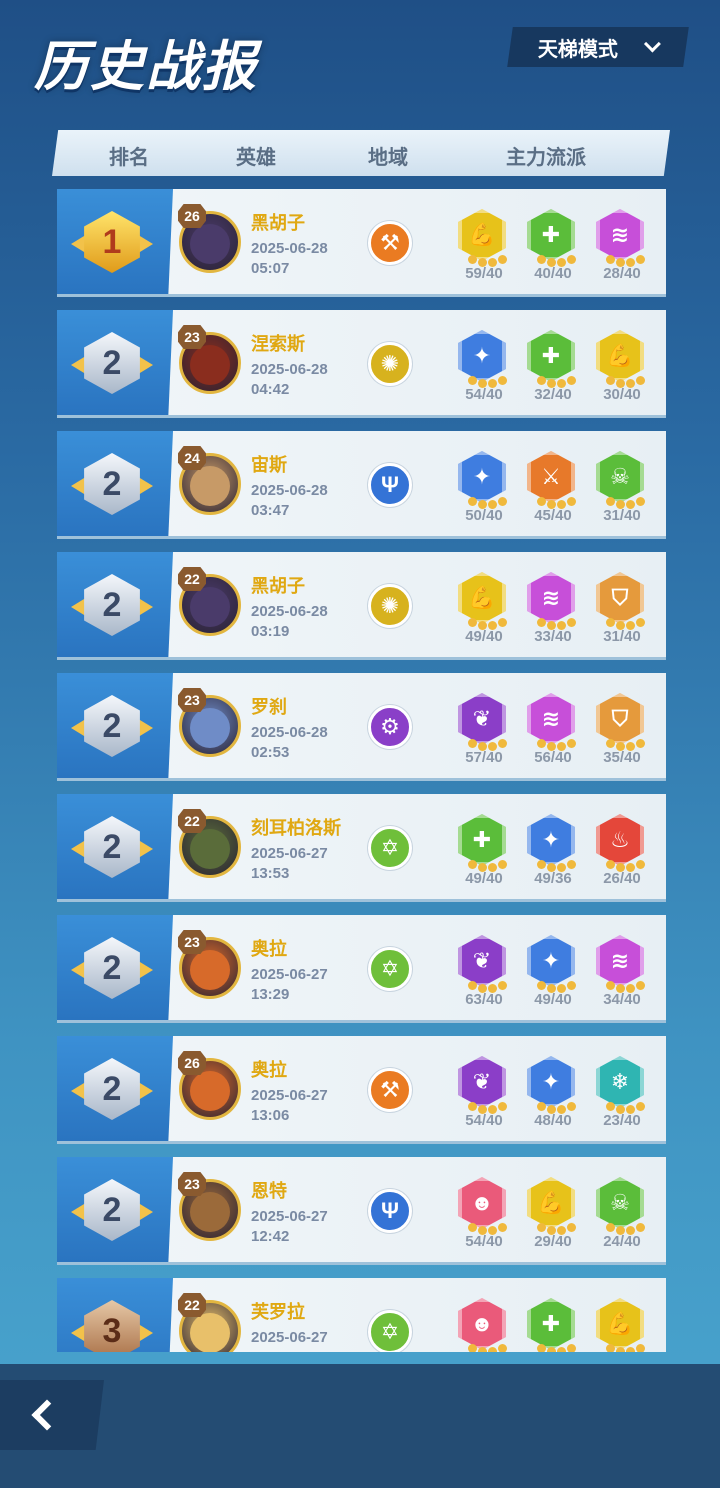 This screenshot has width=720, height=1488. I want to click on hero-name: 刻耳柏洛斯, so click(296, 828).